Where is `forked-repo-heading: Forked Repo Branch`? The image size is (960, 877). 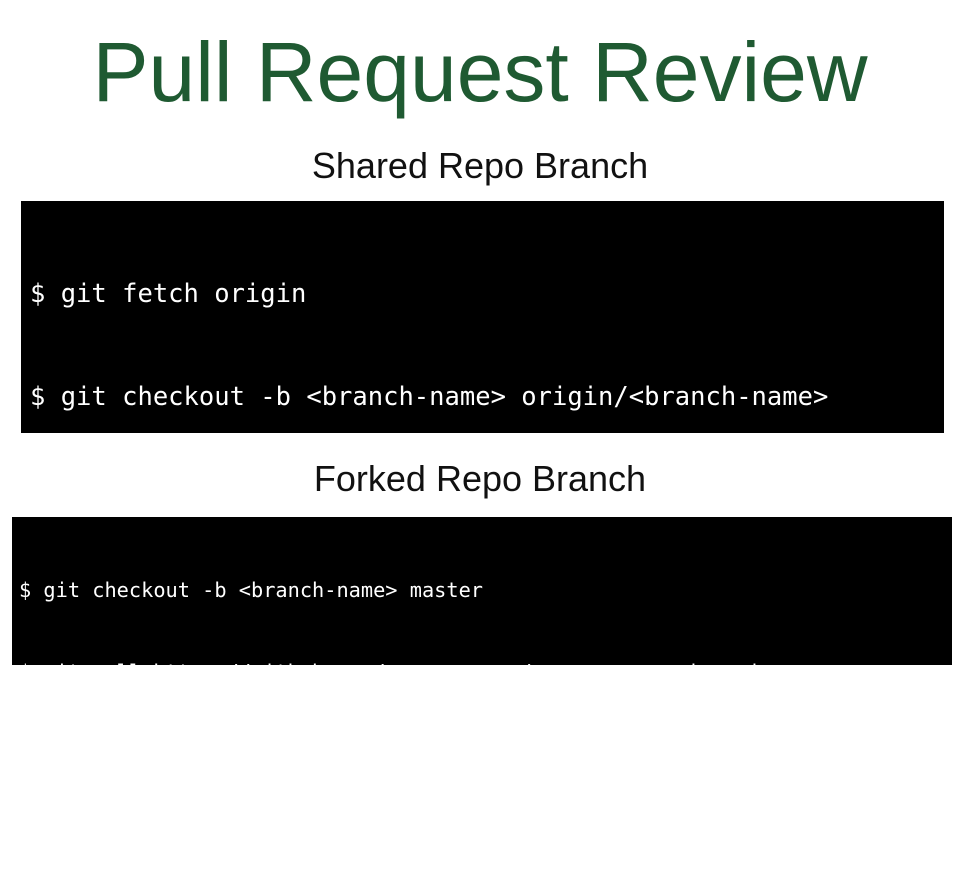
forked-repo-heading: Forked Repo Branch is located at coordinates (480, 478).